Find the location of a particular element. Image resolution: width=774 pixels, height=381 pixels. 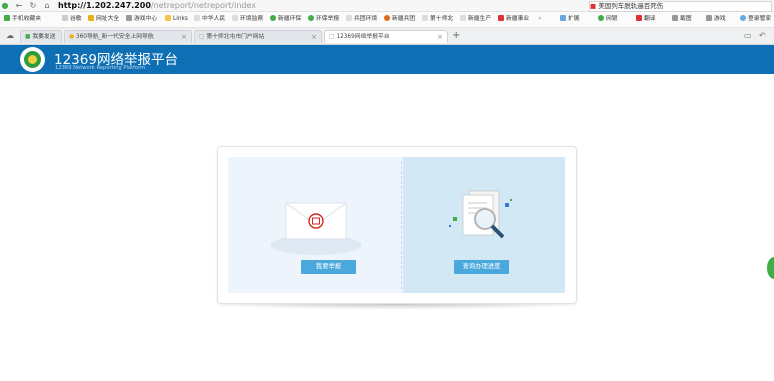

translate-icon is located at coordinates (639, 18).